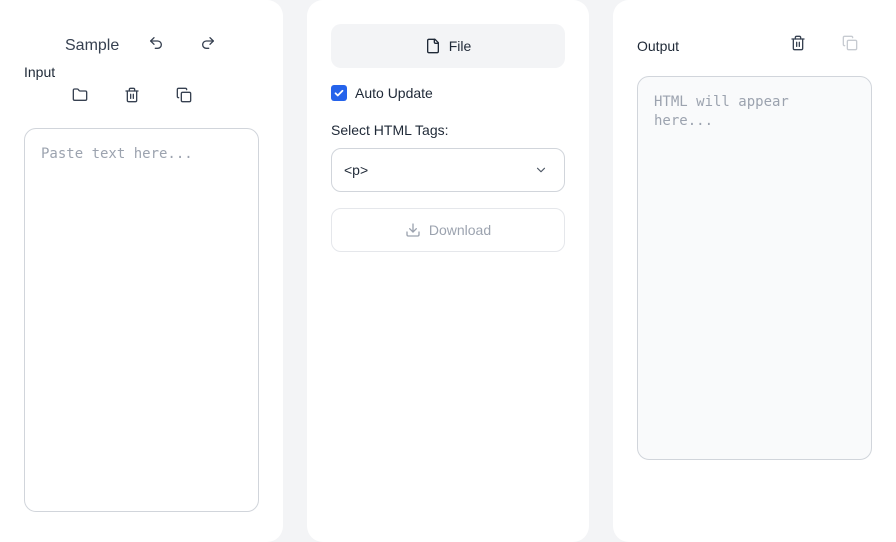 The width and height of the screenshot is (896, 542). What do you see at coordinates (394, 93) in the screenshot?
I see `auto-update-label: Auto Update` at bounding box center [394, 93].